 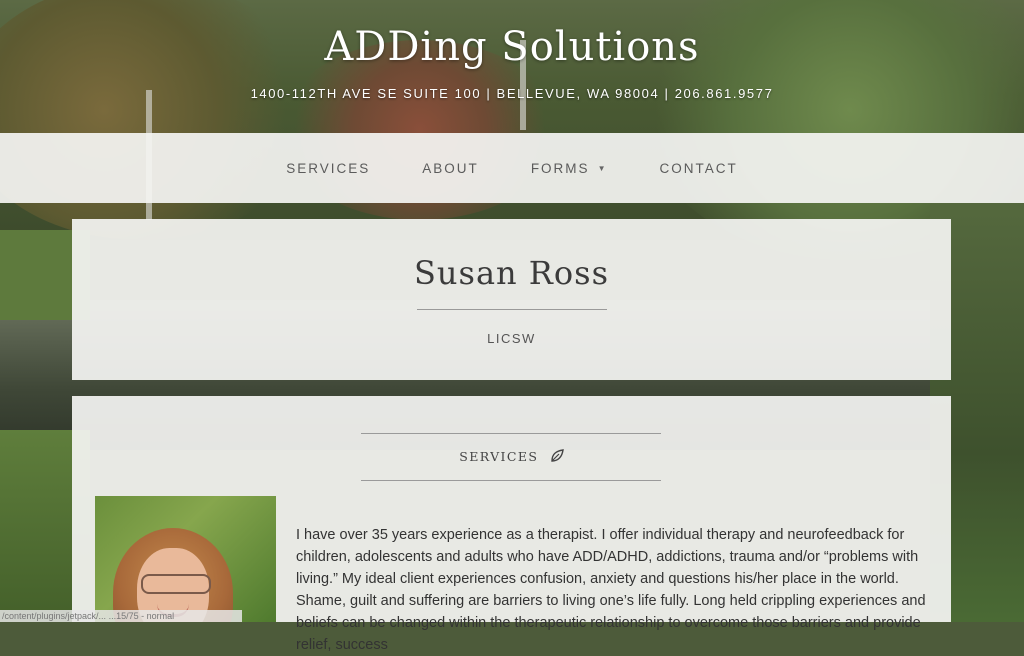 What do you see at coordinates (560, 168) in the screenshot?
I see `nav-forms-label: FORMS` at bounding box center [560, 168].